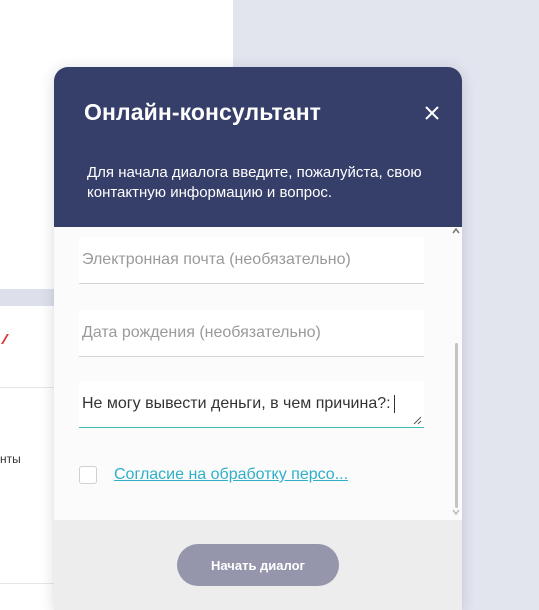  What do you see at coordinates (203, 112) in the screenshot?
I see `widget-title: Онлайн-консультант` at bounding box center [203, 112].